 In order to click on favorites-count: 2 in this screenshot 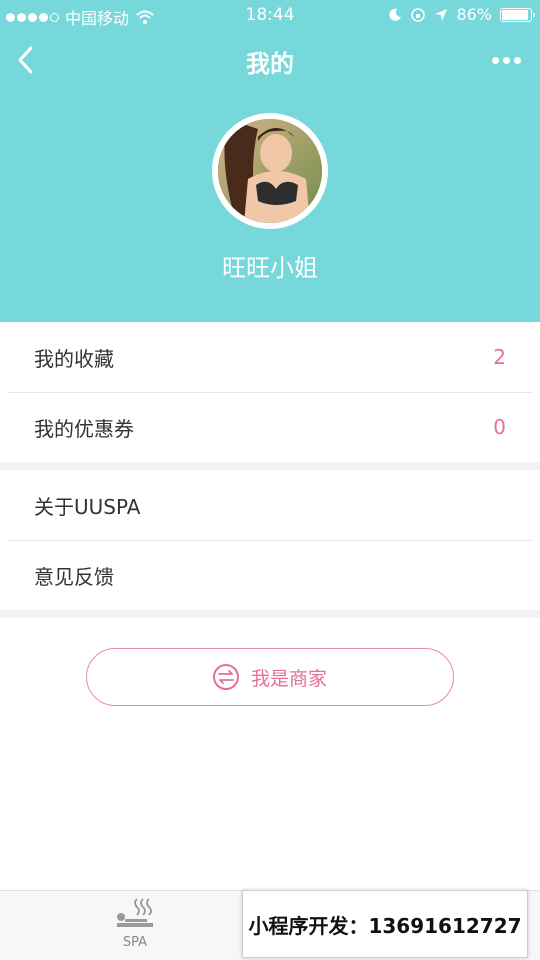, I will do `click(499, 357)`.